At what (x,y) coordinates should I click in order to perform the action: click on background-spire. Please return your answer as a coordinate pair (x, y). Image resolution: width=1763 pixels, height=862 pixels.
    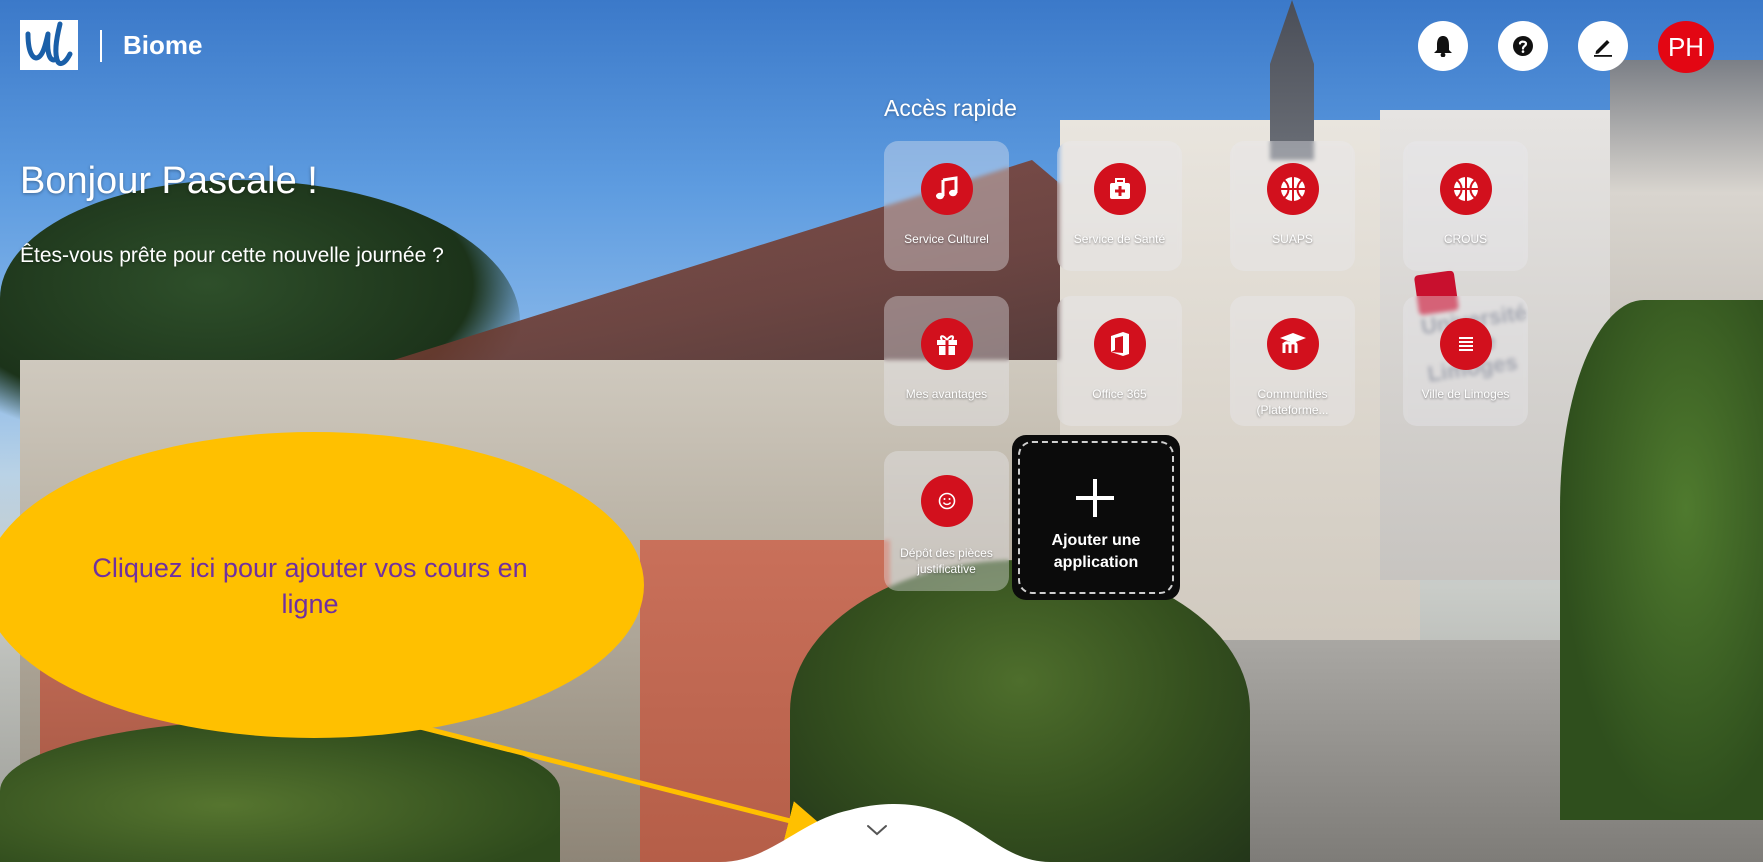
    Looking at the image, I should click on (1292, 80).